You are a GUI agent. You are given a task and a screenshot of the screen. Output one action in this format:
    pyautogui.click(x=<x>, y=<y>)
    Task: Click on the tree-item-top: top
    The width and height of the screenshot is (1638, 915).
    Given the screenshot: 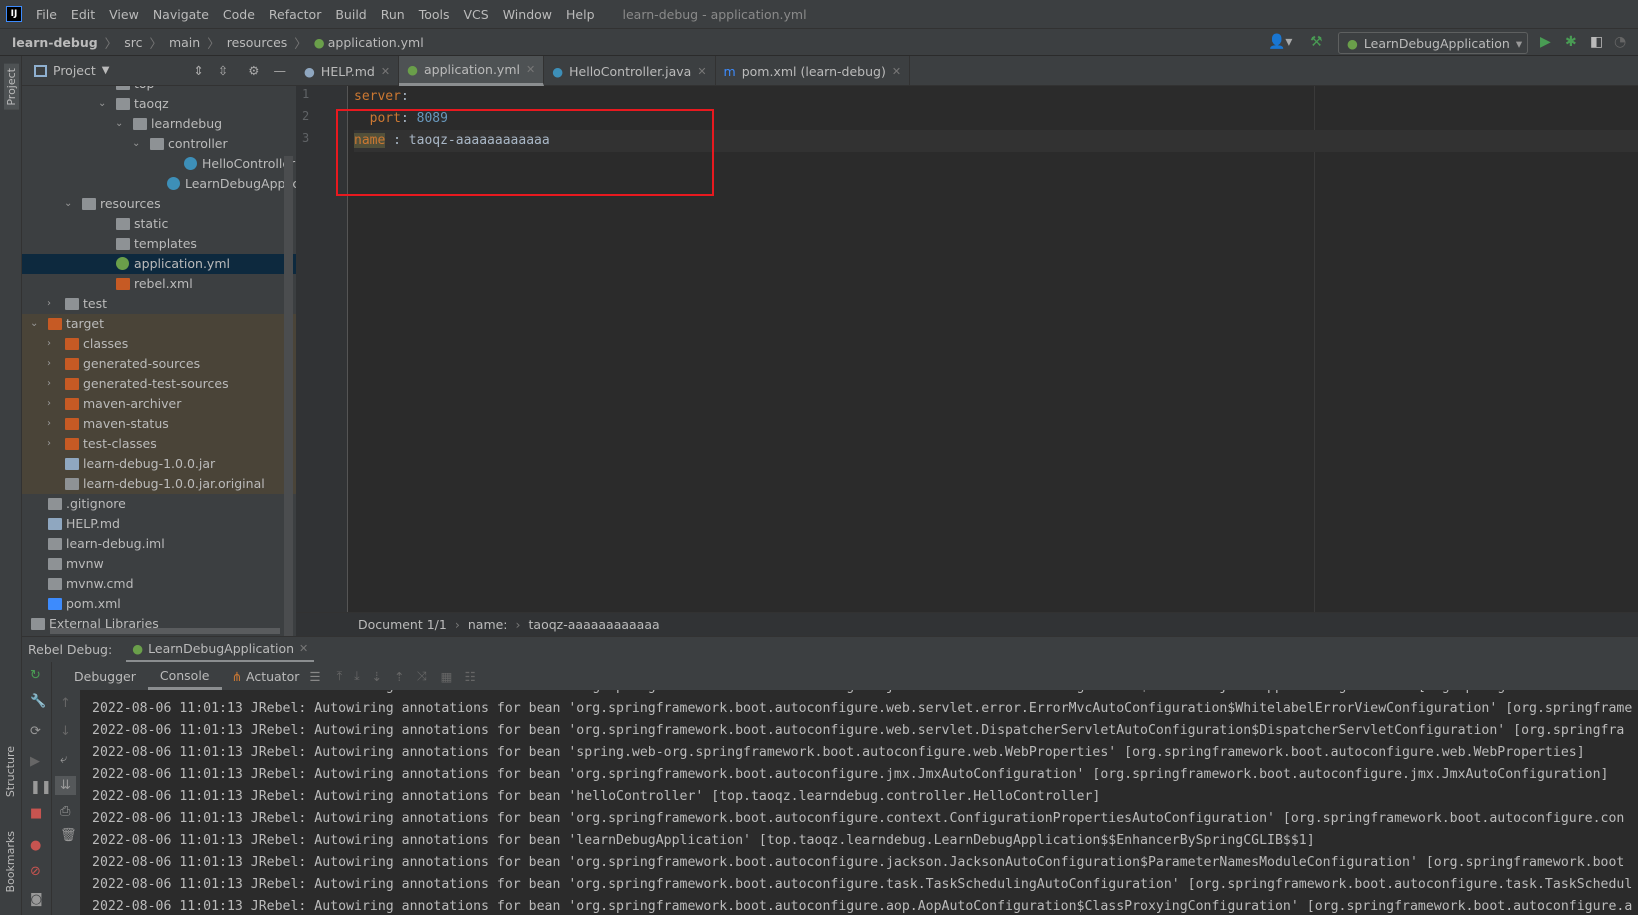 What is the action you would take?
    pyautogui.click(x=159, y=90)
    